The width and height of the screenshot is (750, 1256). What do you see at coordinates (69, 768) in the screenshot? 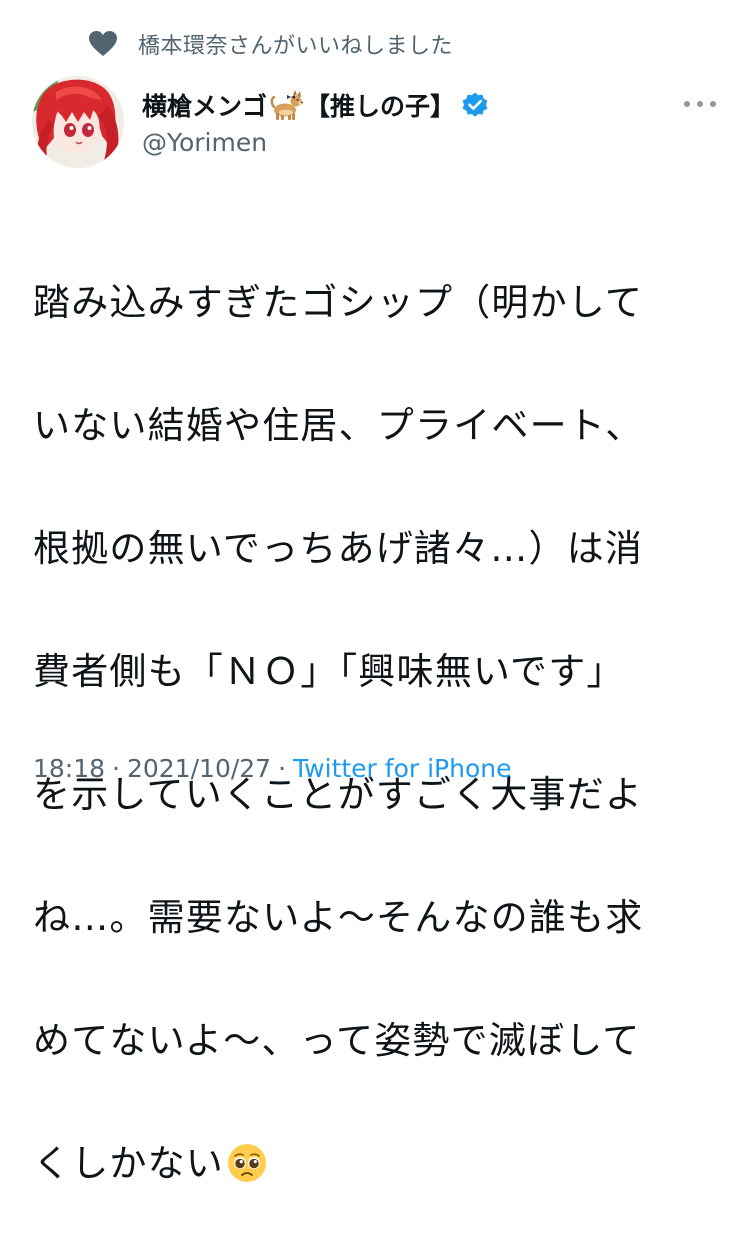
I see `tweet-time: 18:18` at bounding box center [69, 768].